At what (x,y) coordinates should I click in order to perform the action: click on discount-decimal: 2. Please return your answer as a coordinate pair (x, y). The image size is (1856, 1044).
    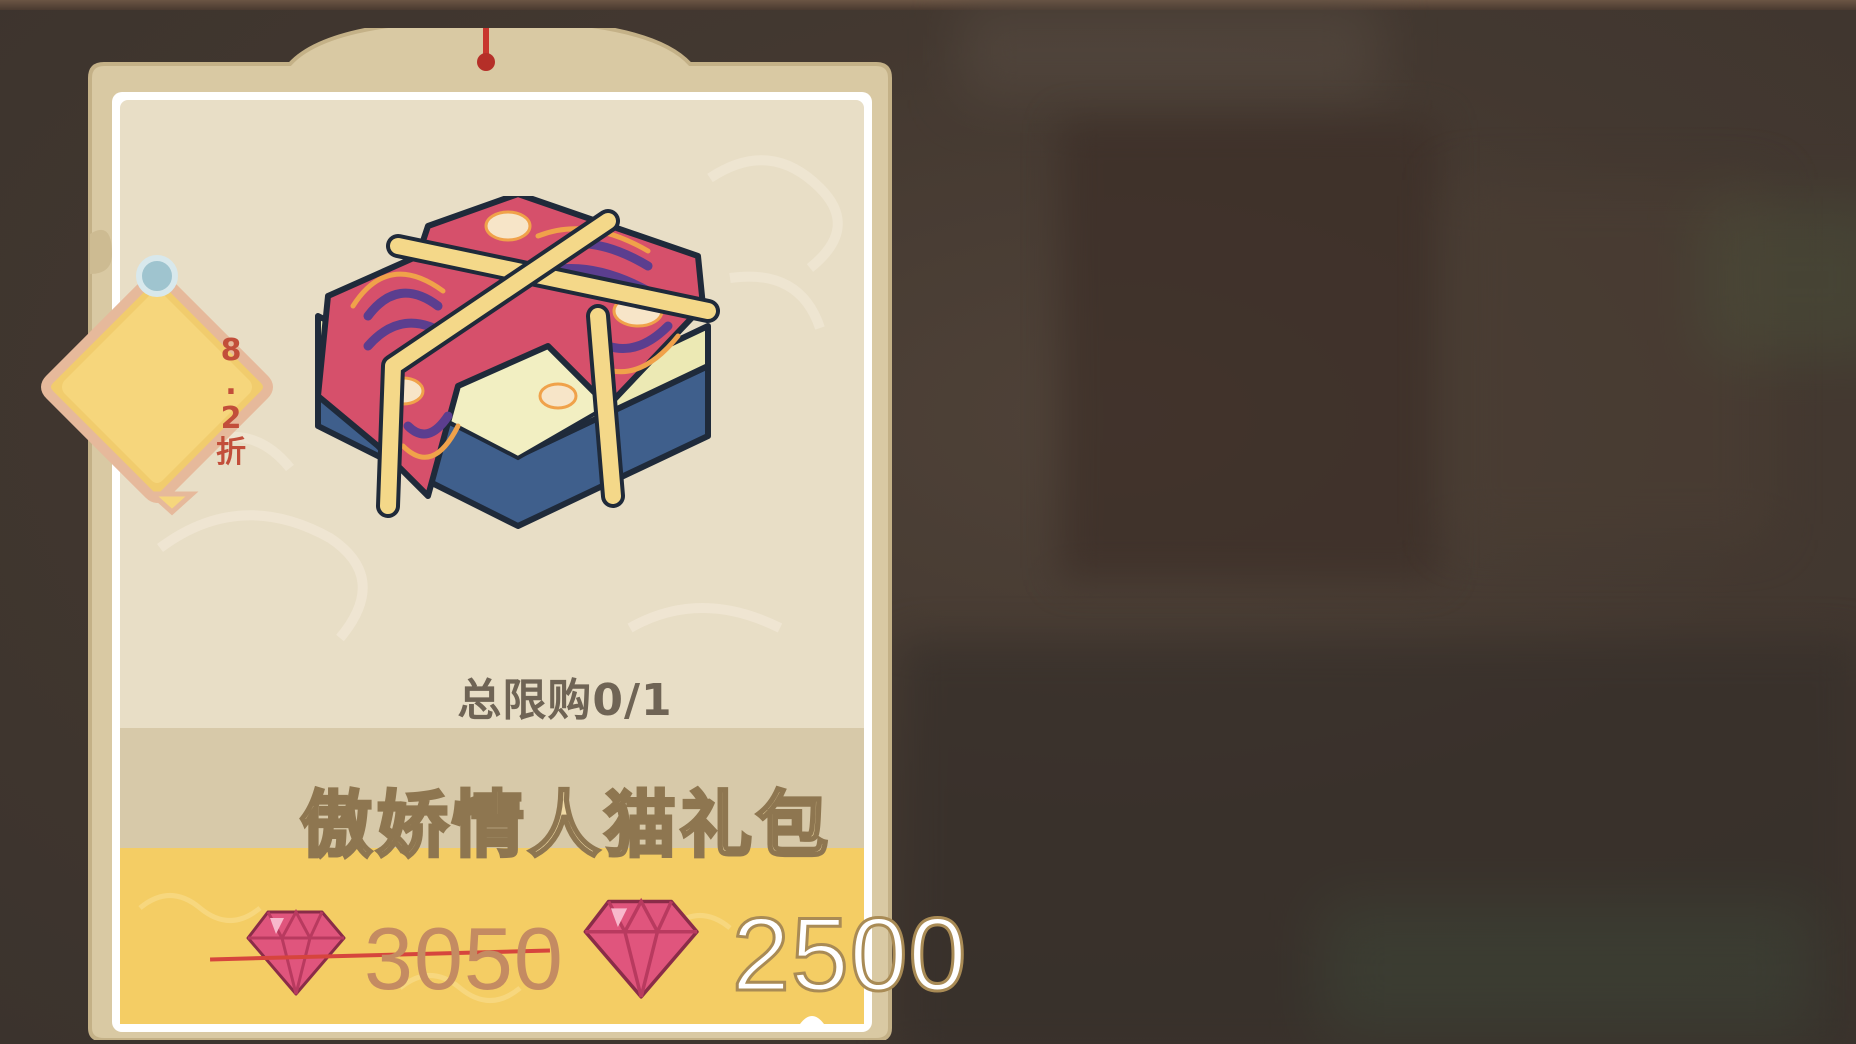
    Looking at the image, I should click on (231, 418).